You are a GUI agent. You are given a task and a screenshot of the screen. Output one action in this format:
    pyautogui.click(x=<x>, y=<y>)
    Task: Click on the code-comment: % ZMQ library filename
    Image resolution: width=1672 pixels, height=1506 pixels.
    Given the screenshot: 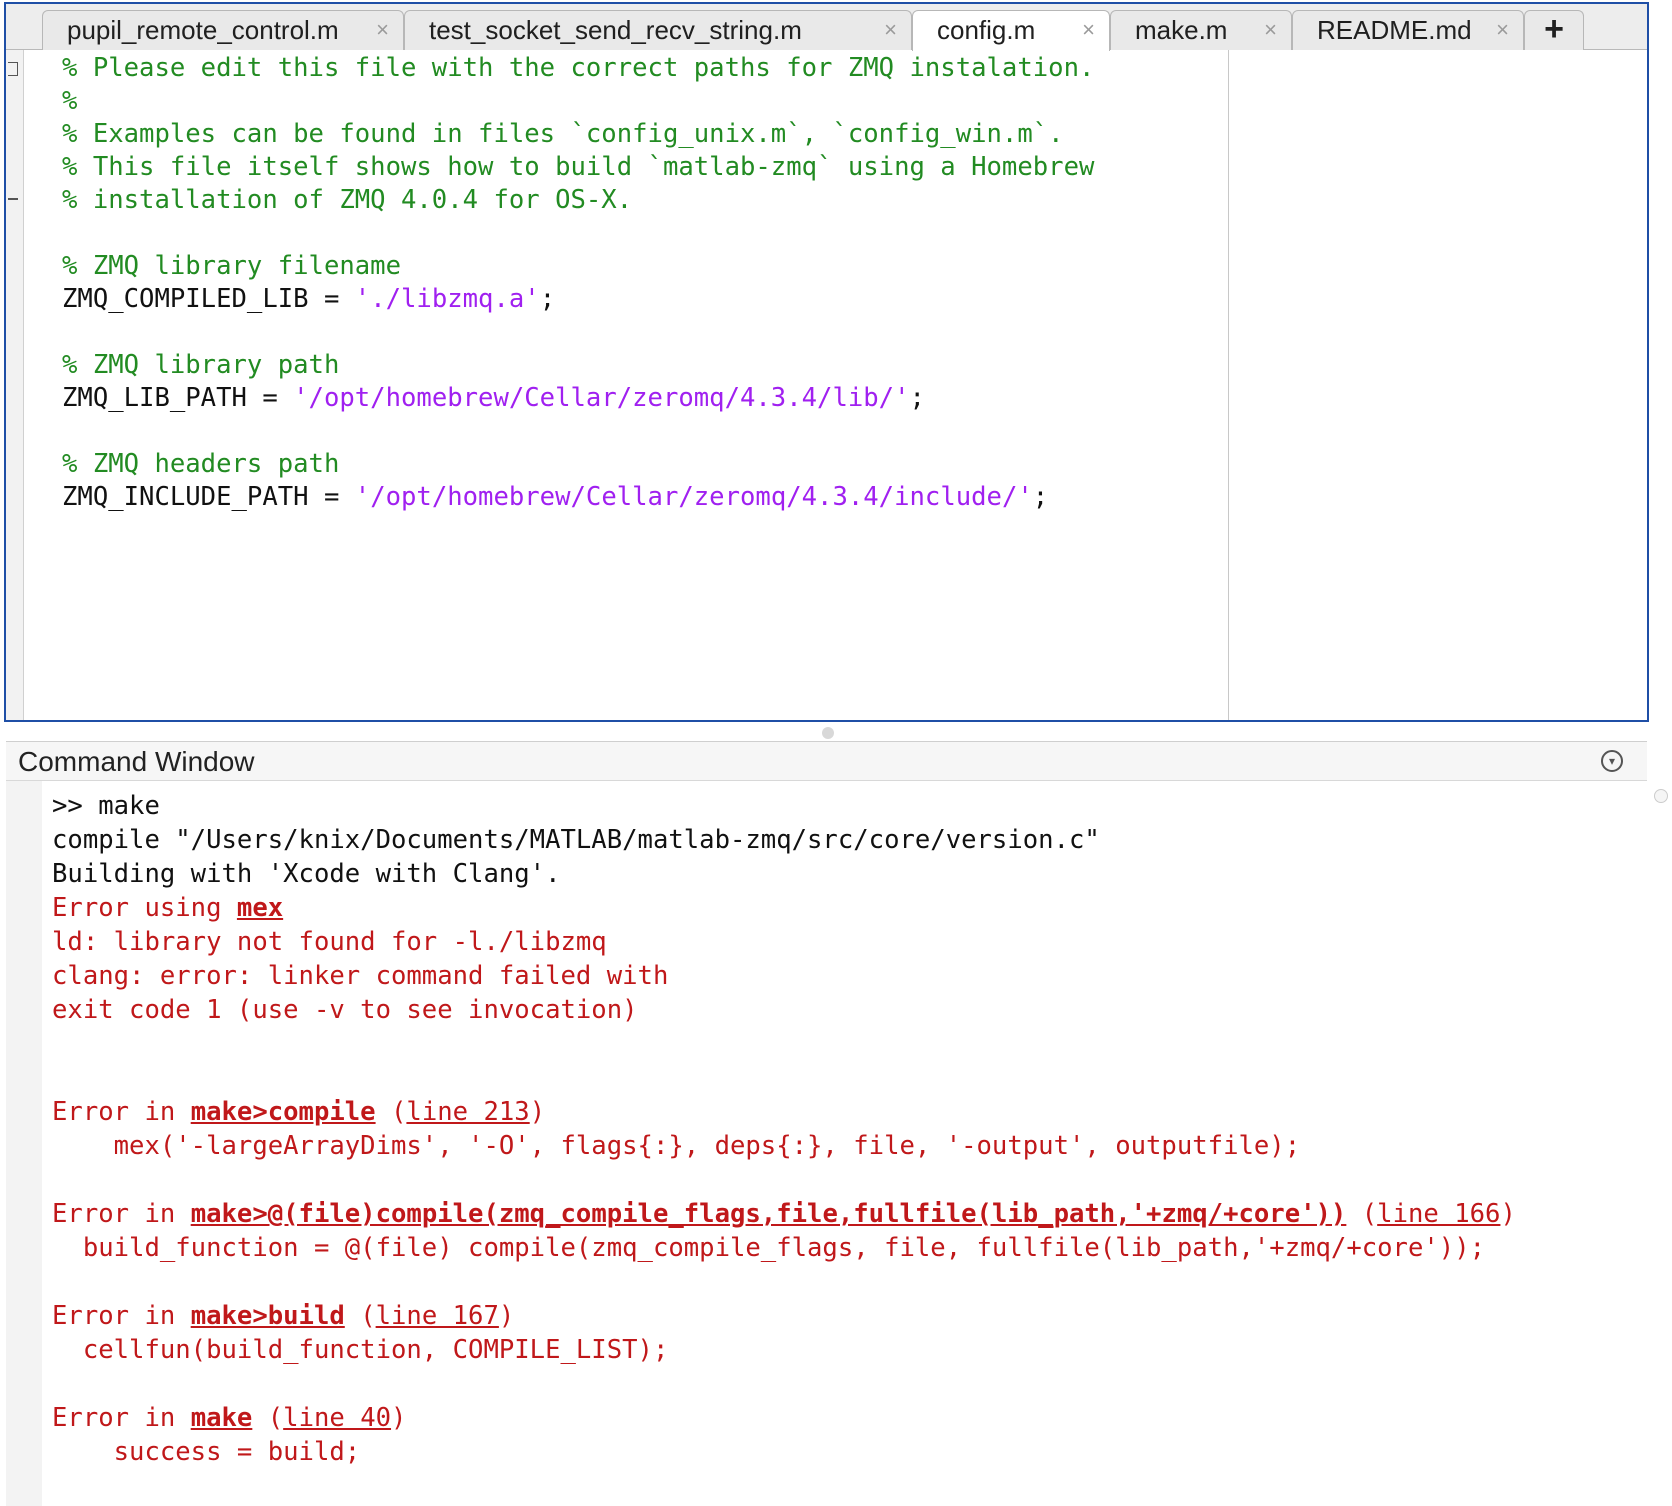 What is the action you would take?
    pyautogui.click(x=231, y=266)
    